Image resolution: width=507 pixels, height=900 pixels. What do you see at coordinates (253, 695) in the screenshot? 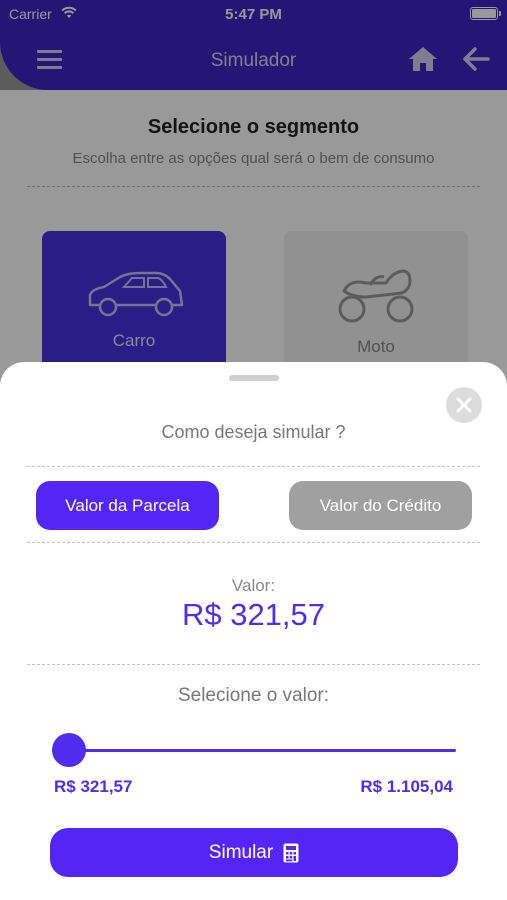
I see `select-value-label: Selecione o valor:` at bounding box center [253, 695].